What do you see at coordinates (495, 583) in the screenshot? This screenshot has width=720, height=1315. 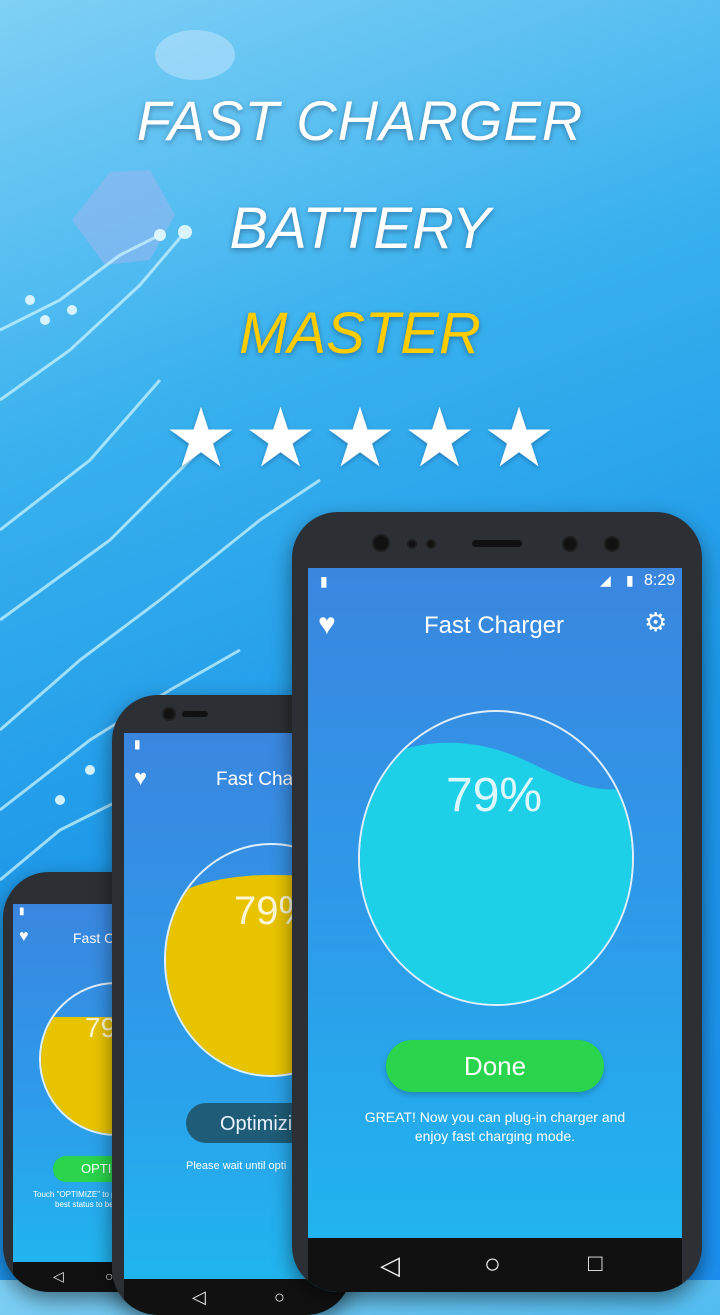 I see `status-bar: ▮ ◢ ▮ 8:29` at bounding box center [495, 583].